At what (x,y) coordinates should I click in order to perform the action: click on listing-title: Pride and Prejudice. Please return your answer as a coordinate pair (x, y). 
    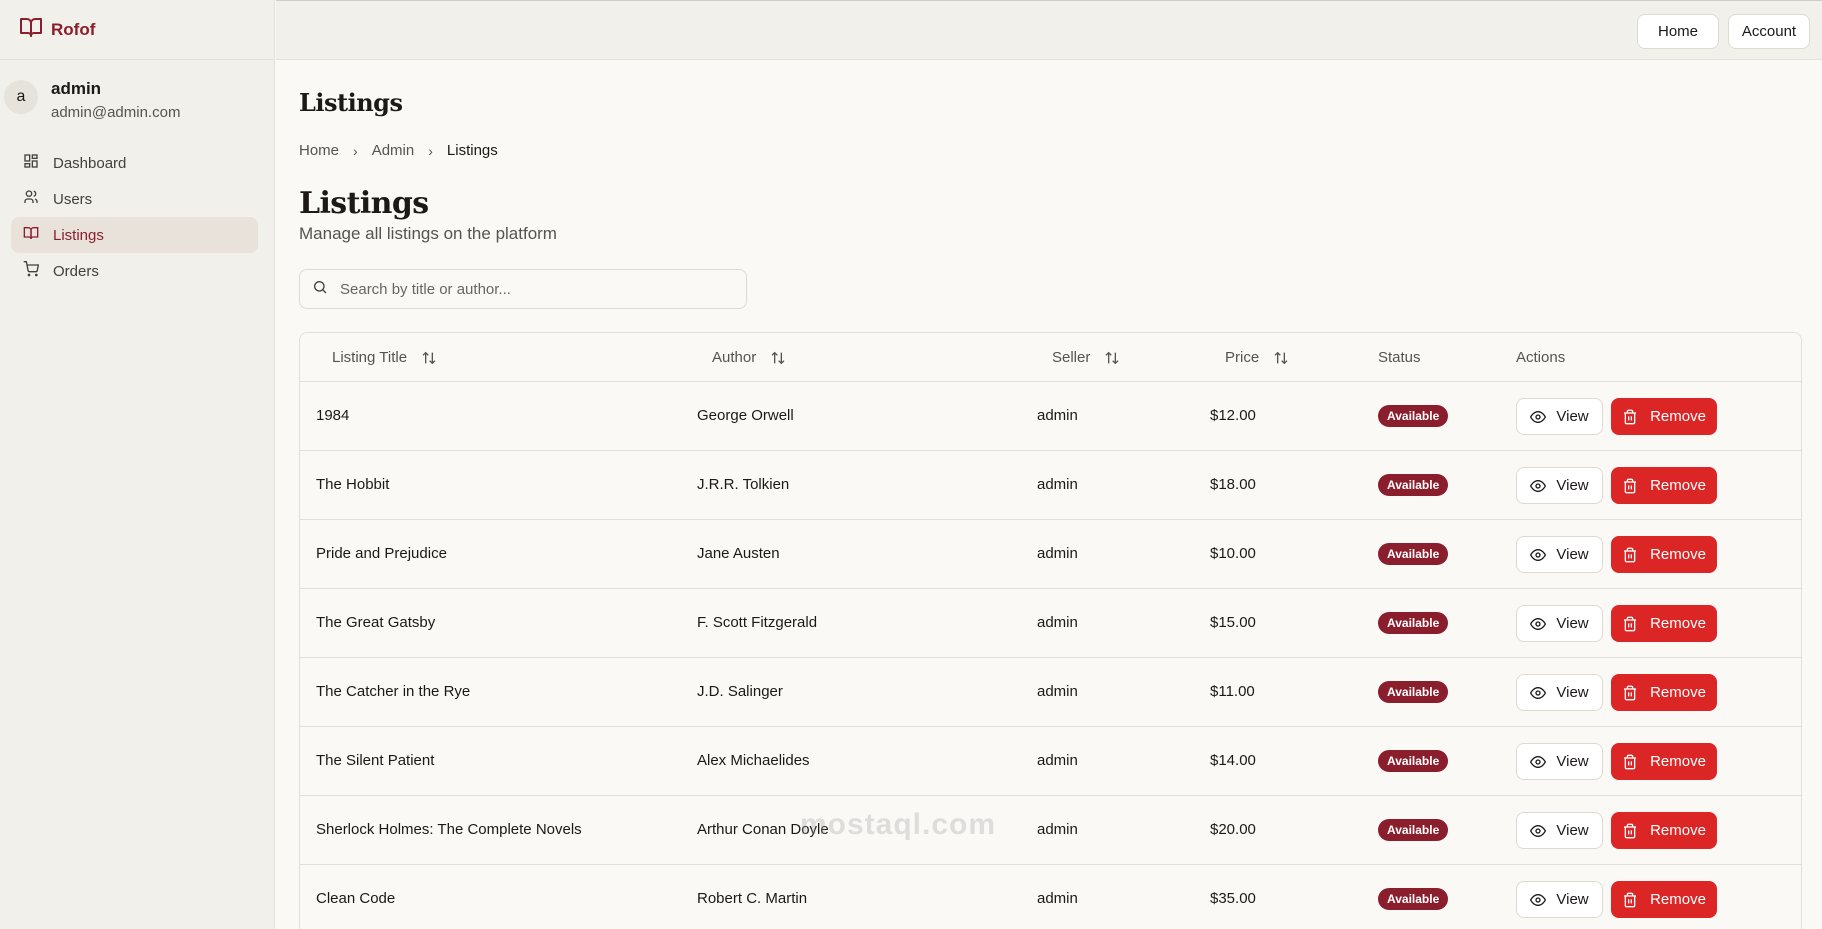
    Looking at the image, I should click on (381, 553).